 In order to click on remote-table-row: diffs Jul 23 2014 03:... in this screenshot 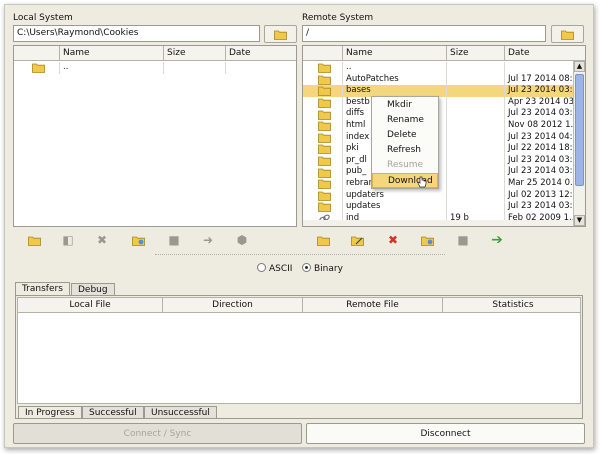, I will do `click(444, 114)`.